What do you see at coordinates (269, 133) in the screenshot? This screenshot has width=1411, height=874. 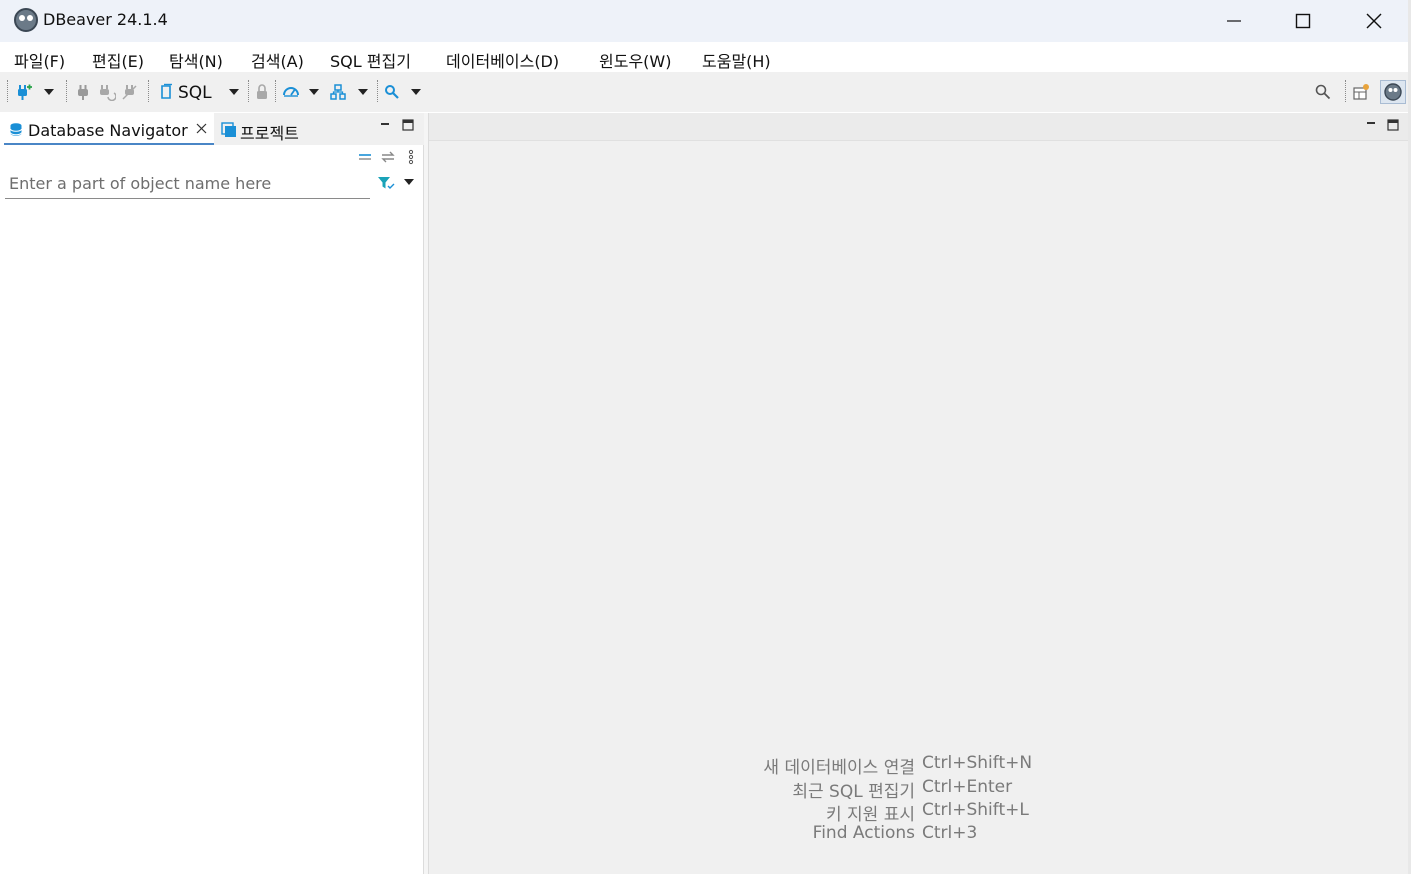 I see `tab-projects-label: 프로젝트` at bounding box center [269, 133].